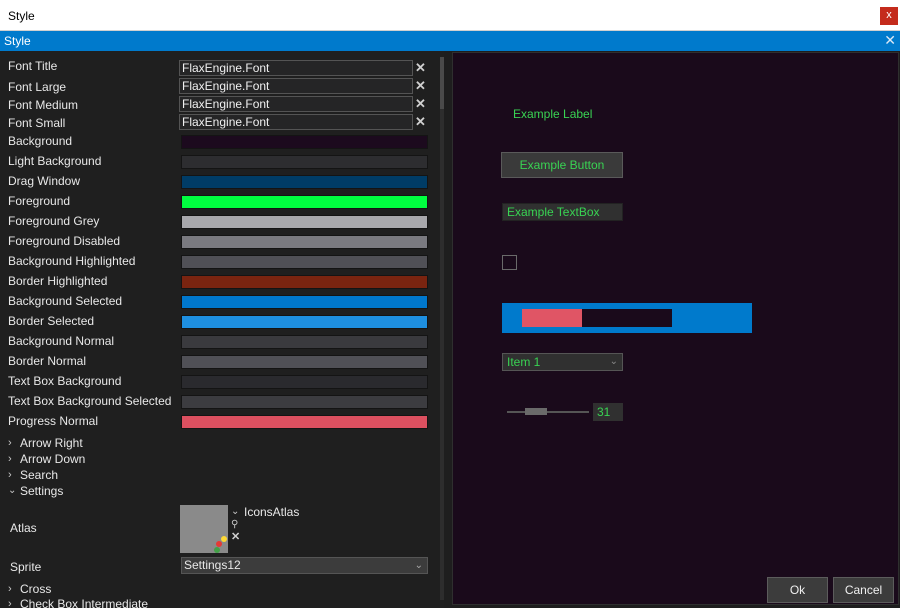 This screenshot has width=900, height=608. What do you see at coordinates (40, 141) in the screenshot?
I see `color-label: Background` at bounding box center [40, 141].